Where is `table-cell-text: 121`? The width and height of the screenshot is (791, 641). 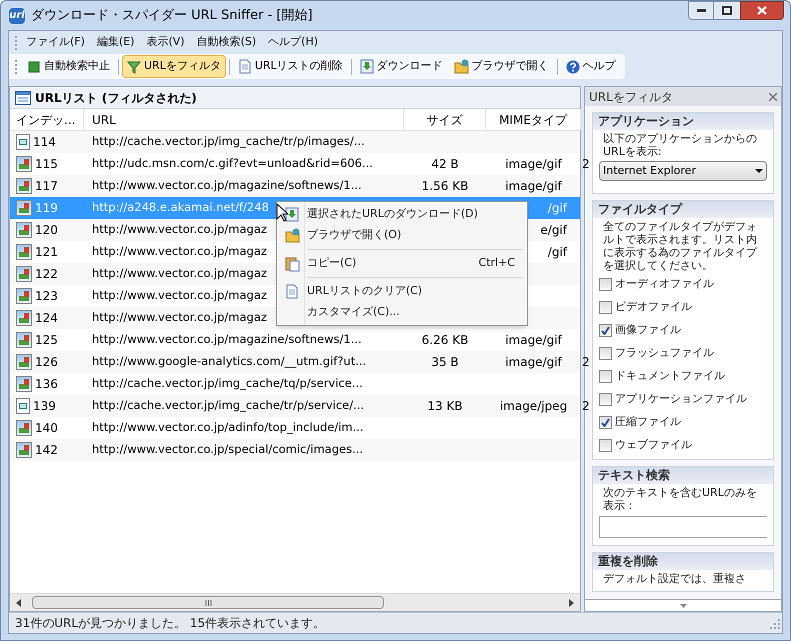
table-cell-text: 121 is located at coordinates (46, 252).